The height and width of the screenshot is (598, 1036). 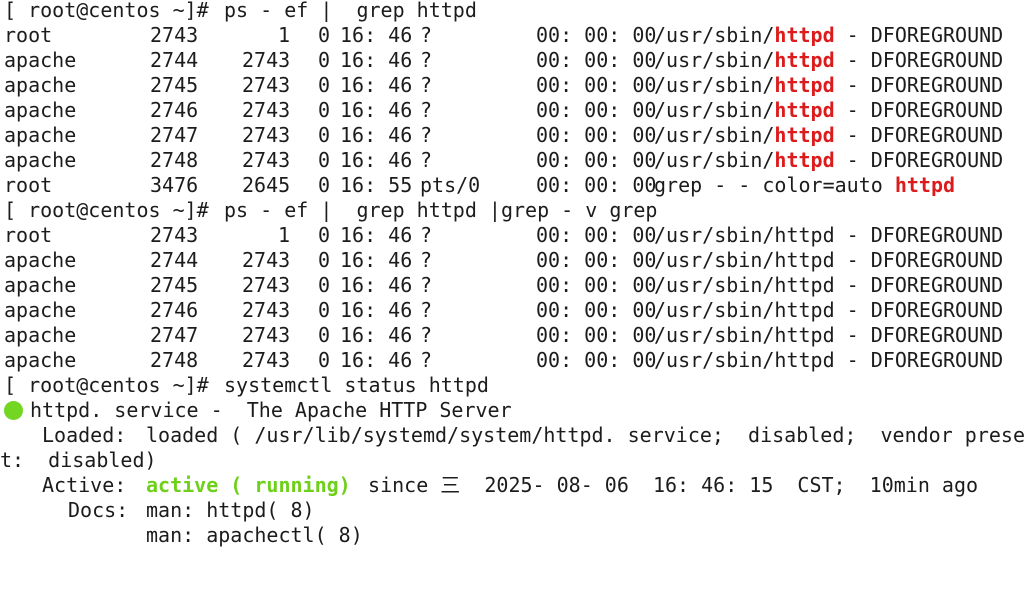 I want to click on status-docs-line: man: apachectl( 8), so click(x=520, y=535).